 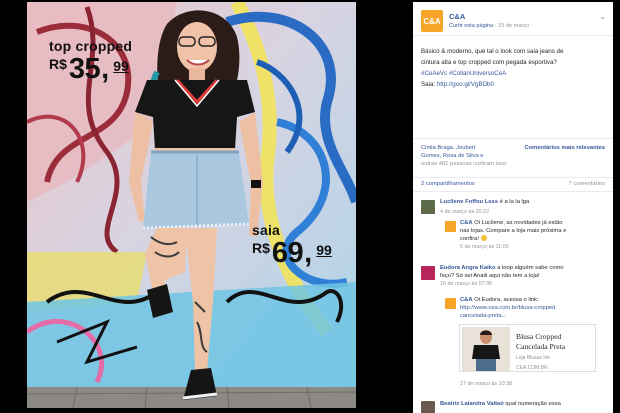 What do you see at coordinates (540, 347) in the screenshot?
I see `link-title-line: Cancelada Preta` at bounding box center [540, 347].